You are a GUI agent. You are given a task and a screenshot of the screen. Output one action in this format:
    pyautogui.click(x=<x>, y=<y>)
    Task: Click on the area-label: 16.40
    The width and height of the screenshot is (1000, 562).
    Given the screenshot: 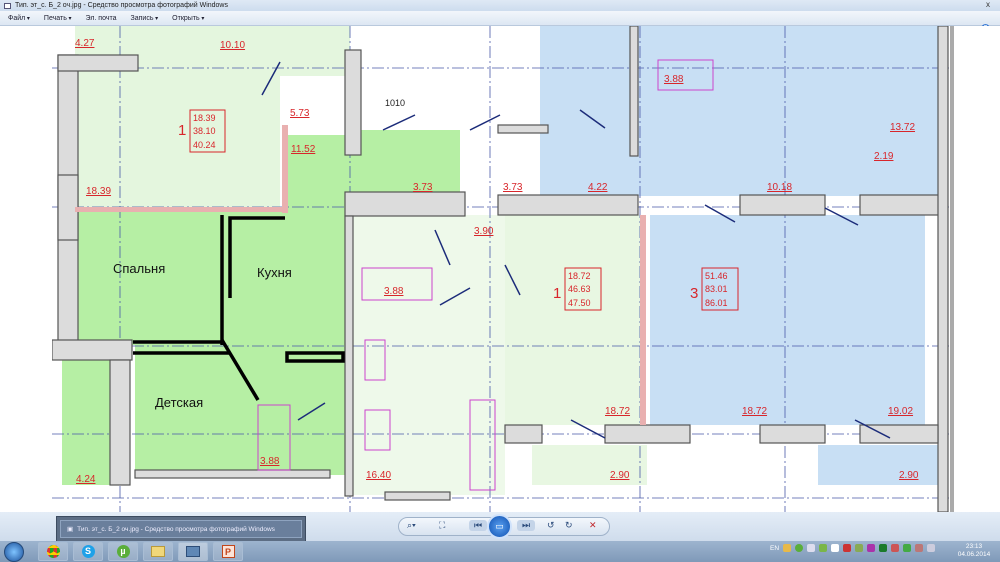 What is the action you would take?
    pyautogui.click(x=378, y=475)
    